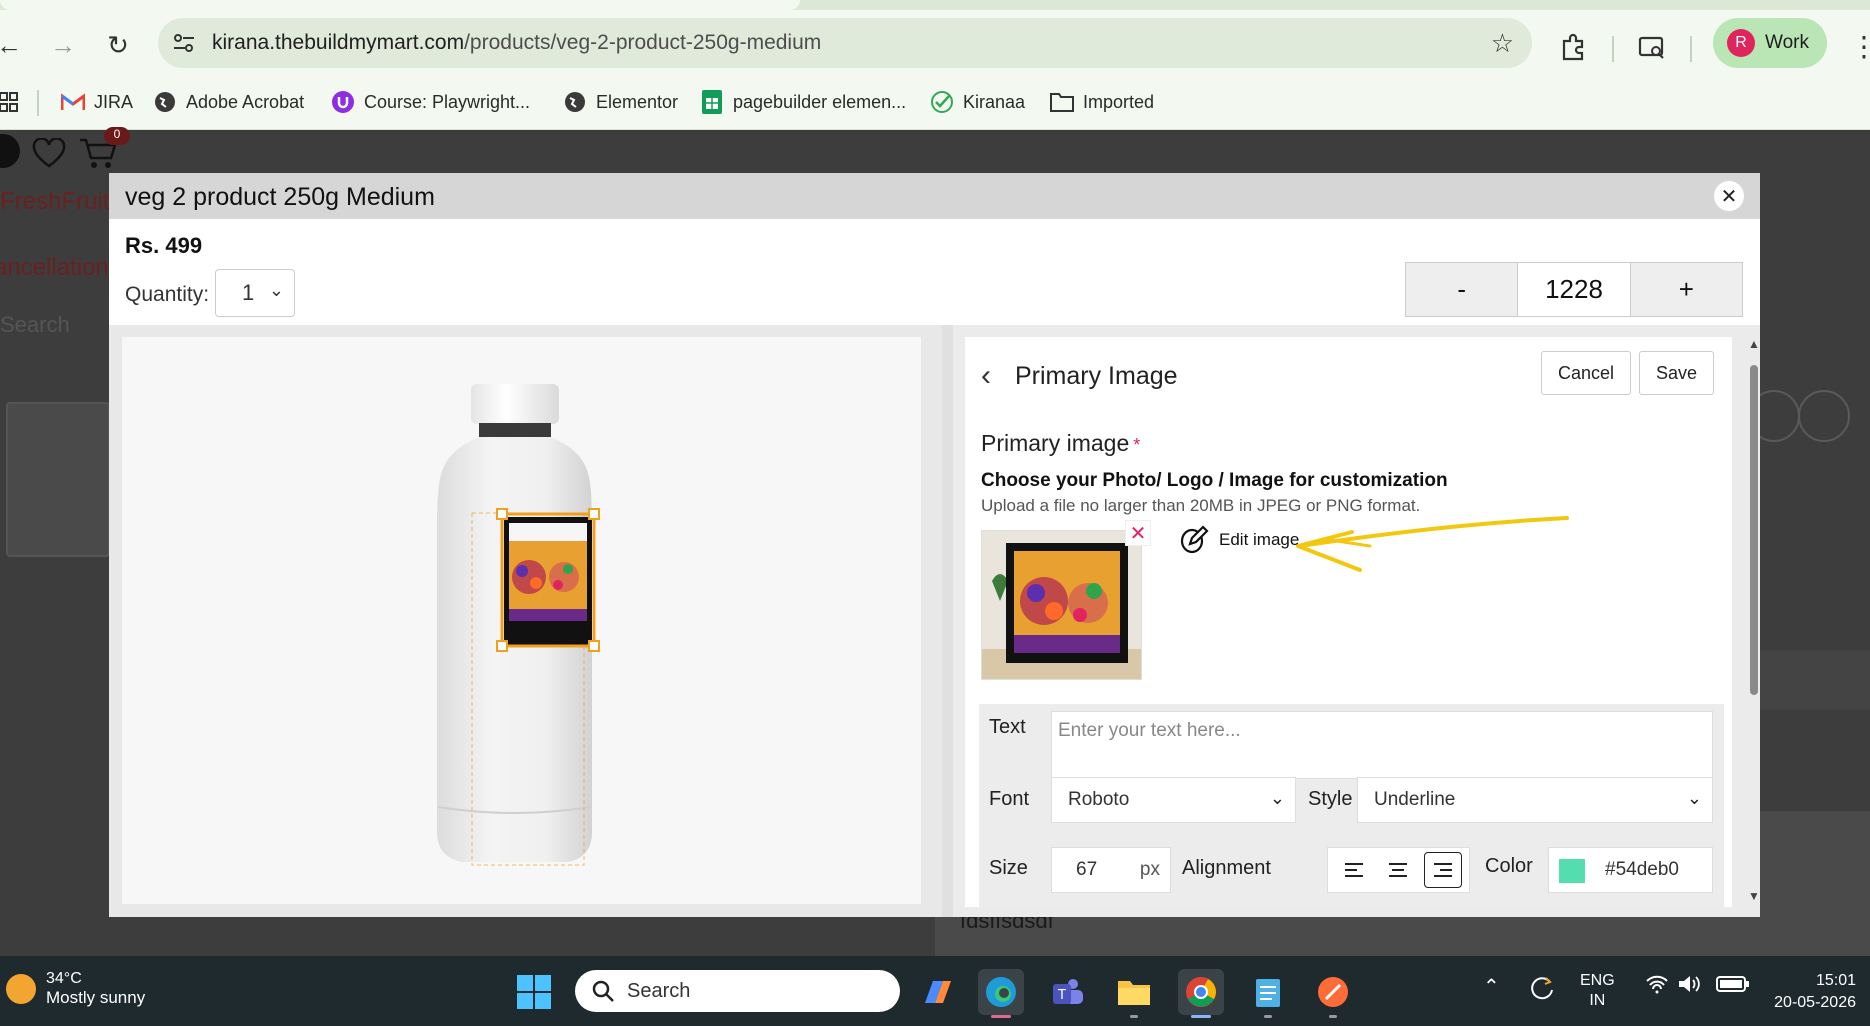  I want to click on align-center-icon, so click(1398, 870).